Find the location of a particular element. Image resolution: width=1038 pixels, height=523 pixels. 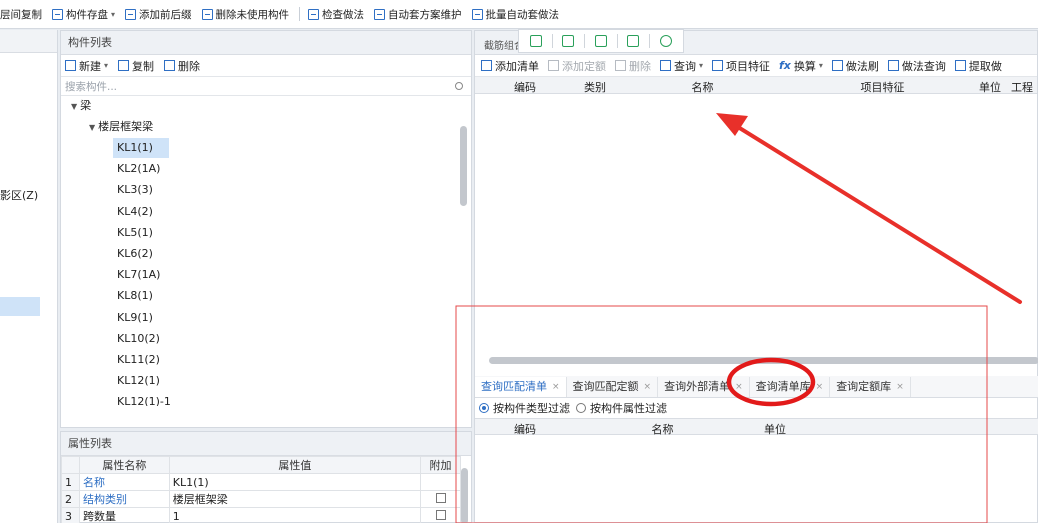

add-quota-button: 添加定额 is located at coordinates (577, 66).